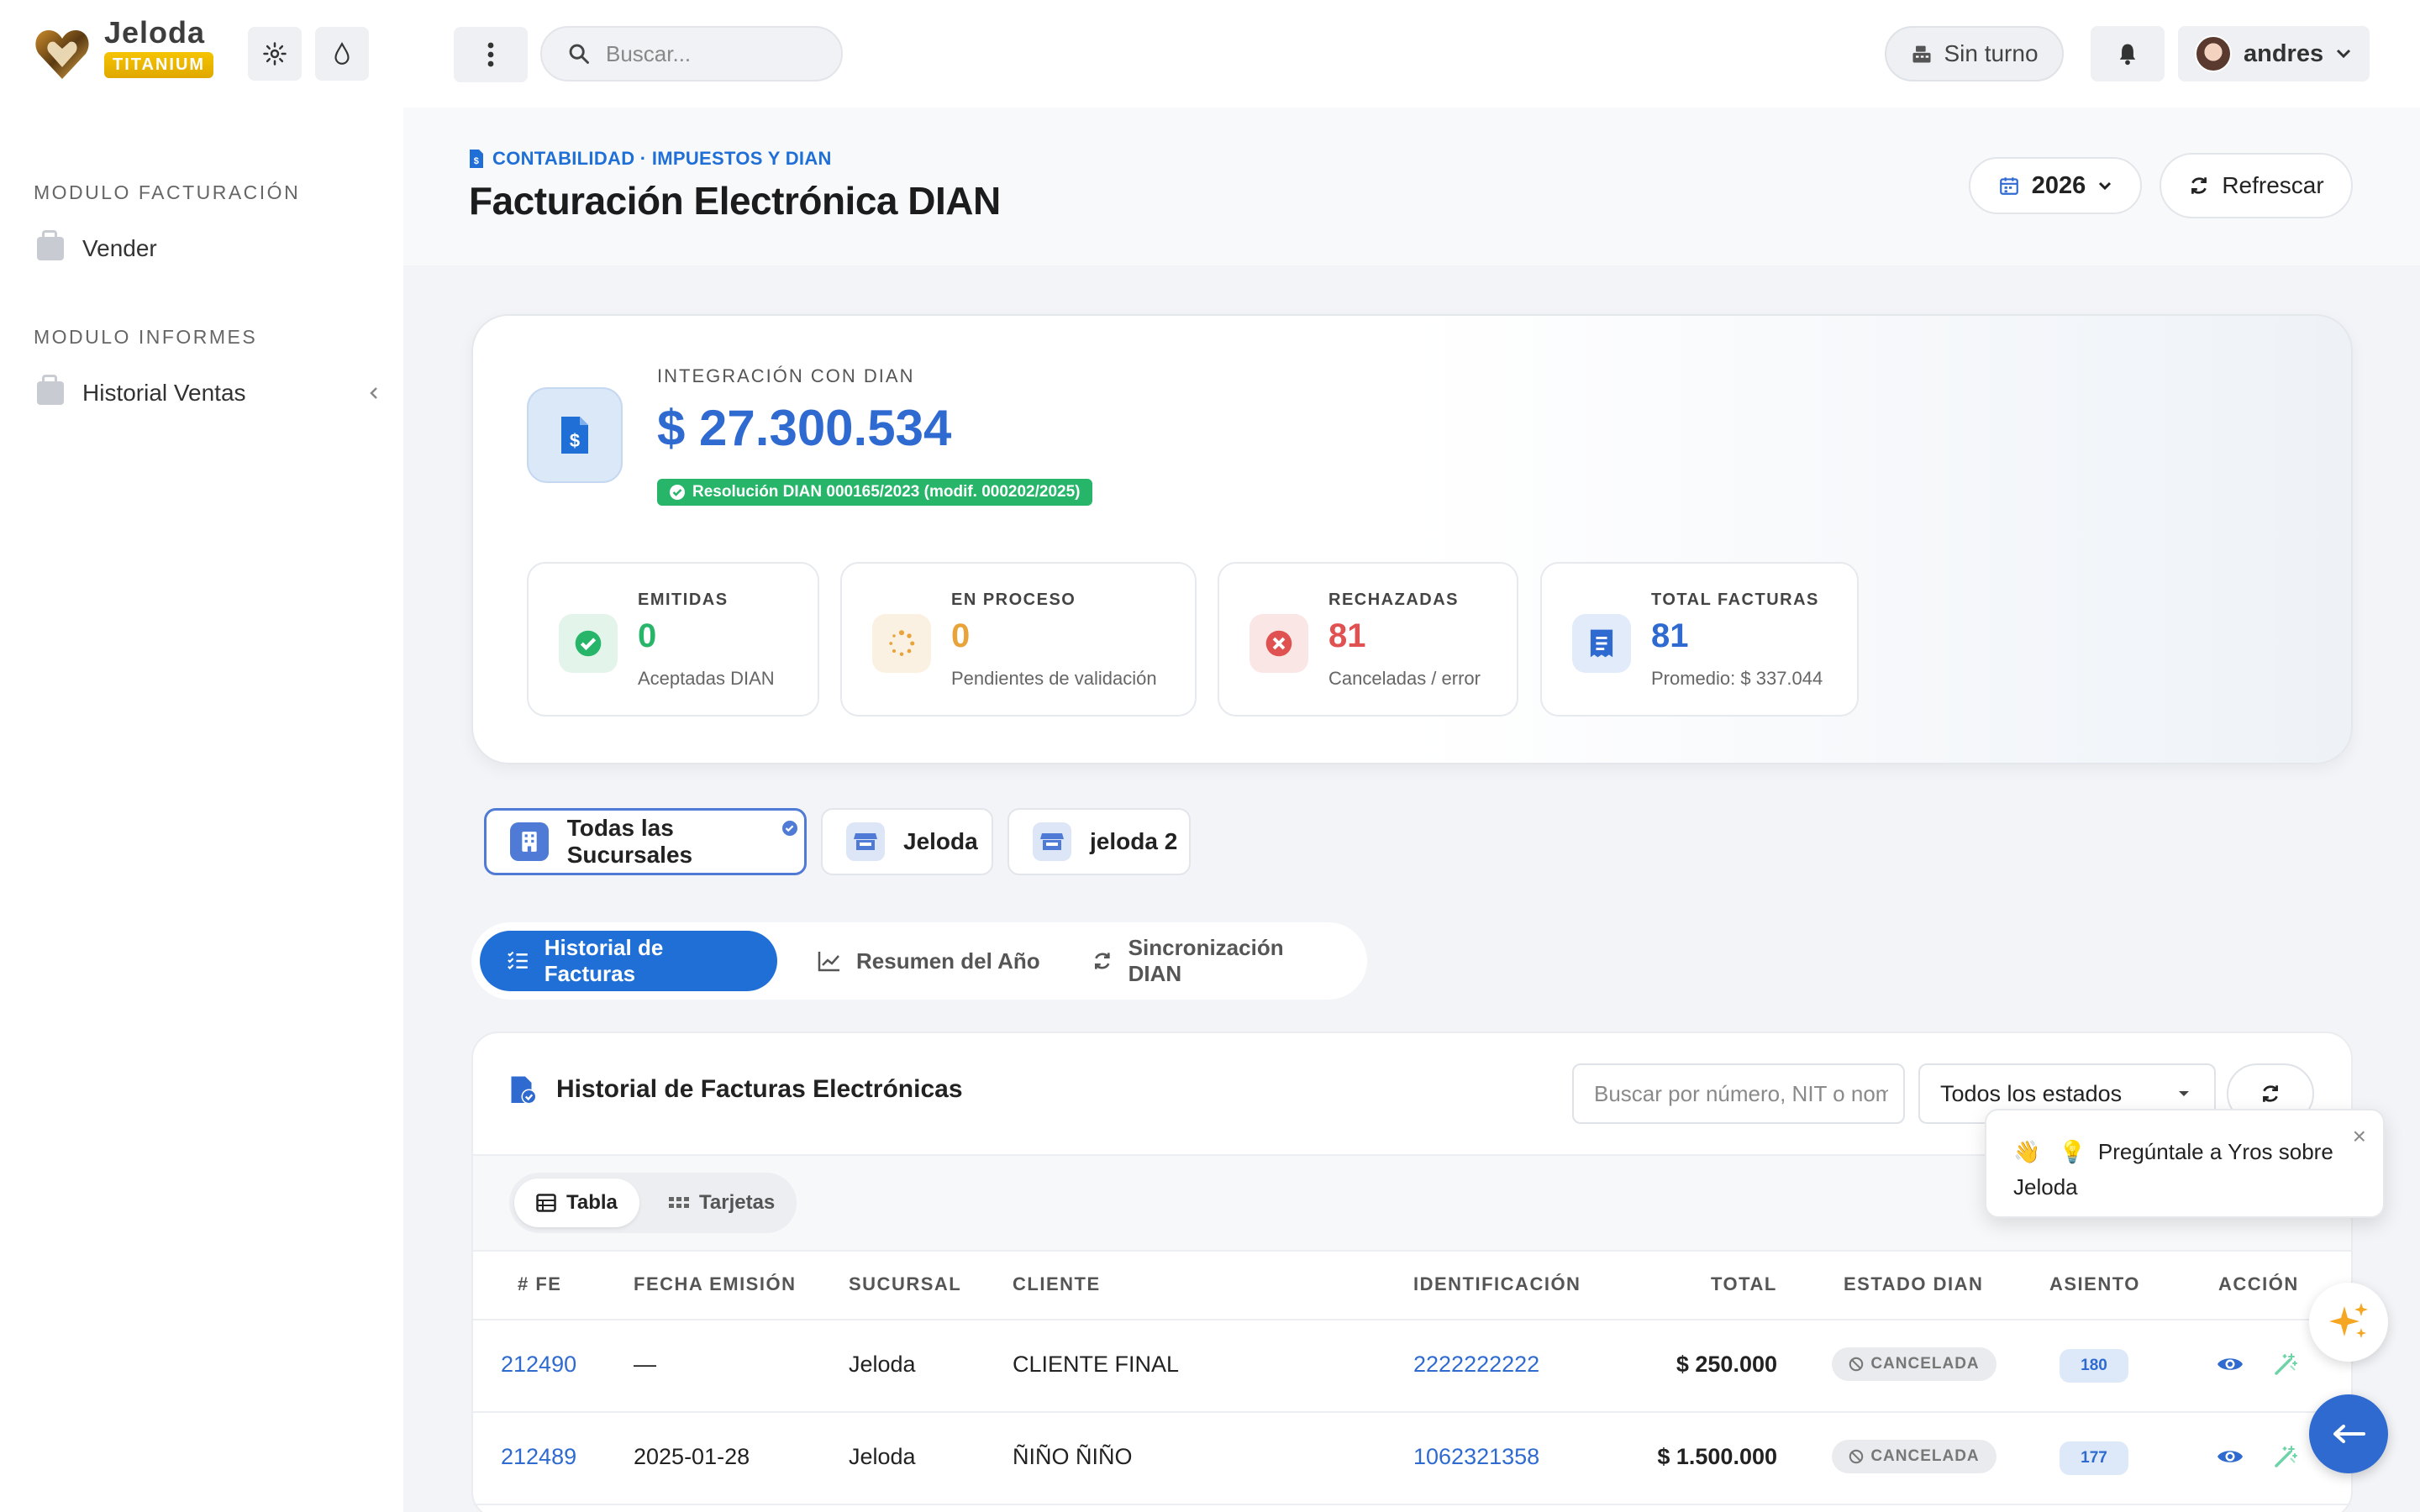 The image size is (2420, 1512). Describe the element at coordinates (159, 65) in the screenshot. I see `brand-tier-badge: TITANIUM` at that location.